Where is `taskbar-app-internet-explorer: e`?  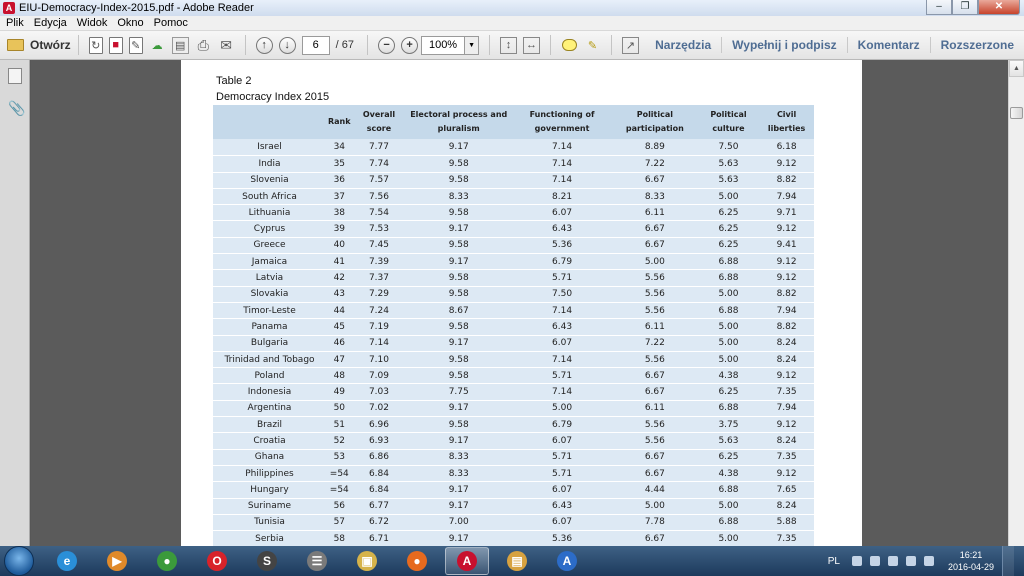
taskbar-app-internet-explorer: e is located at coordinates (67, 561).